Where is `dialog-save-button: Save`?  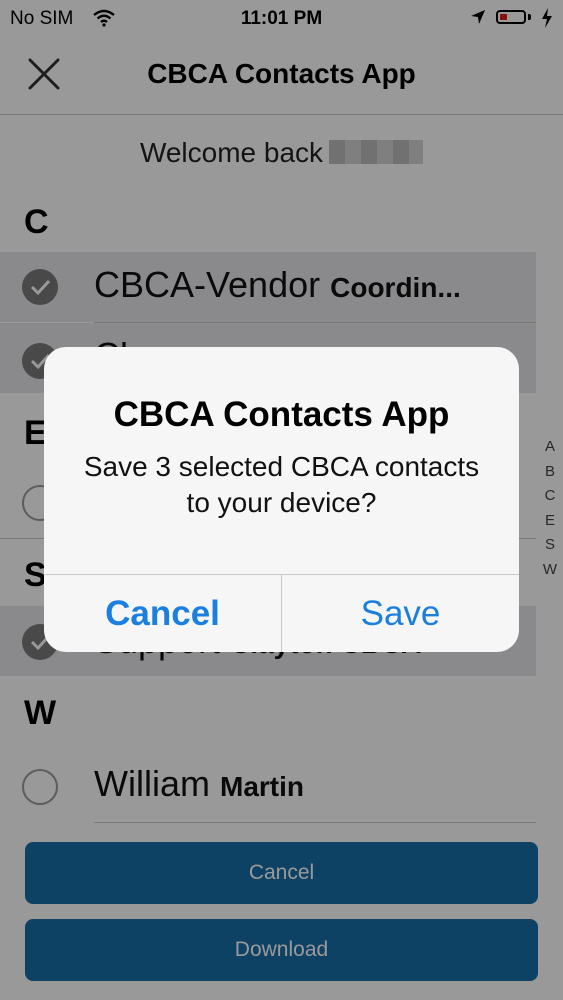 dialog-save-button: Save is located at coordinates (400, 613).